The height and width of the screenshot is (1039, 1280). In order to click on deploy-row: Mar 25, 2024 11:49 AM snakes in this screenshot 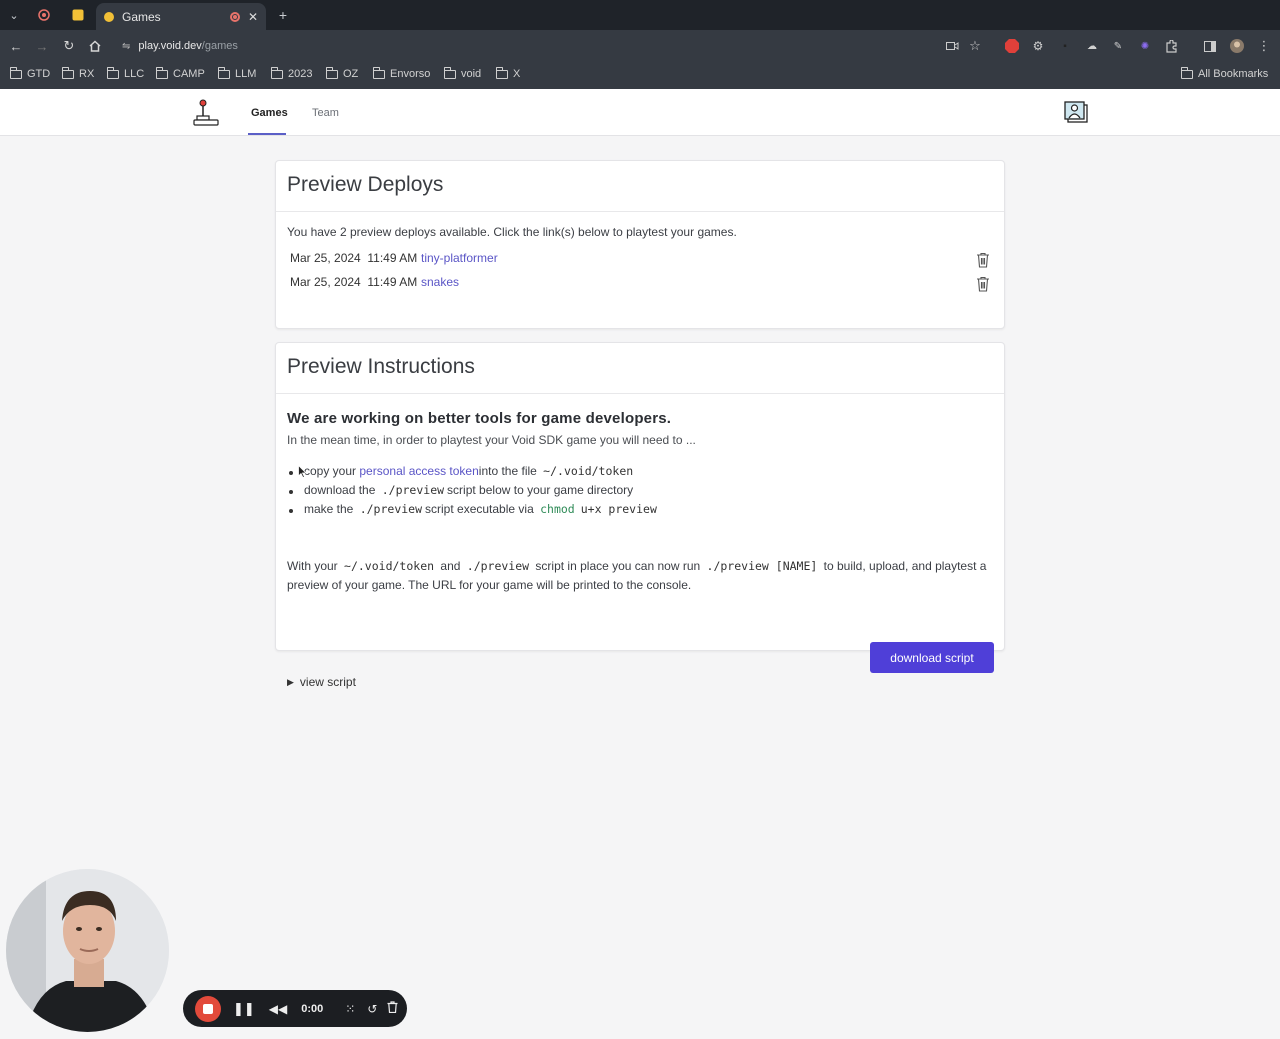, I will do `click(374, 282)`.